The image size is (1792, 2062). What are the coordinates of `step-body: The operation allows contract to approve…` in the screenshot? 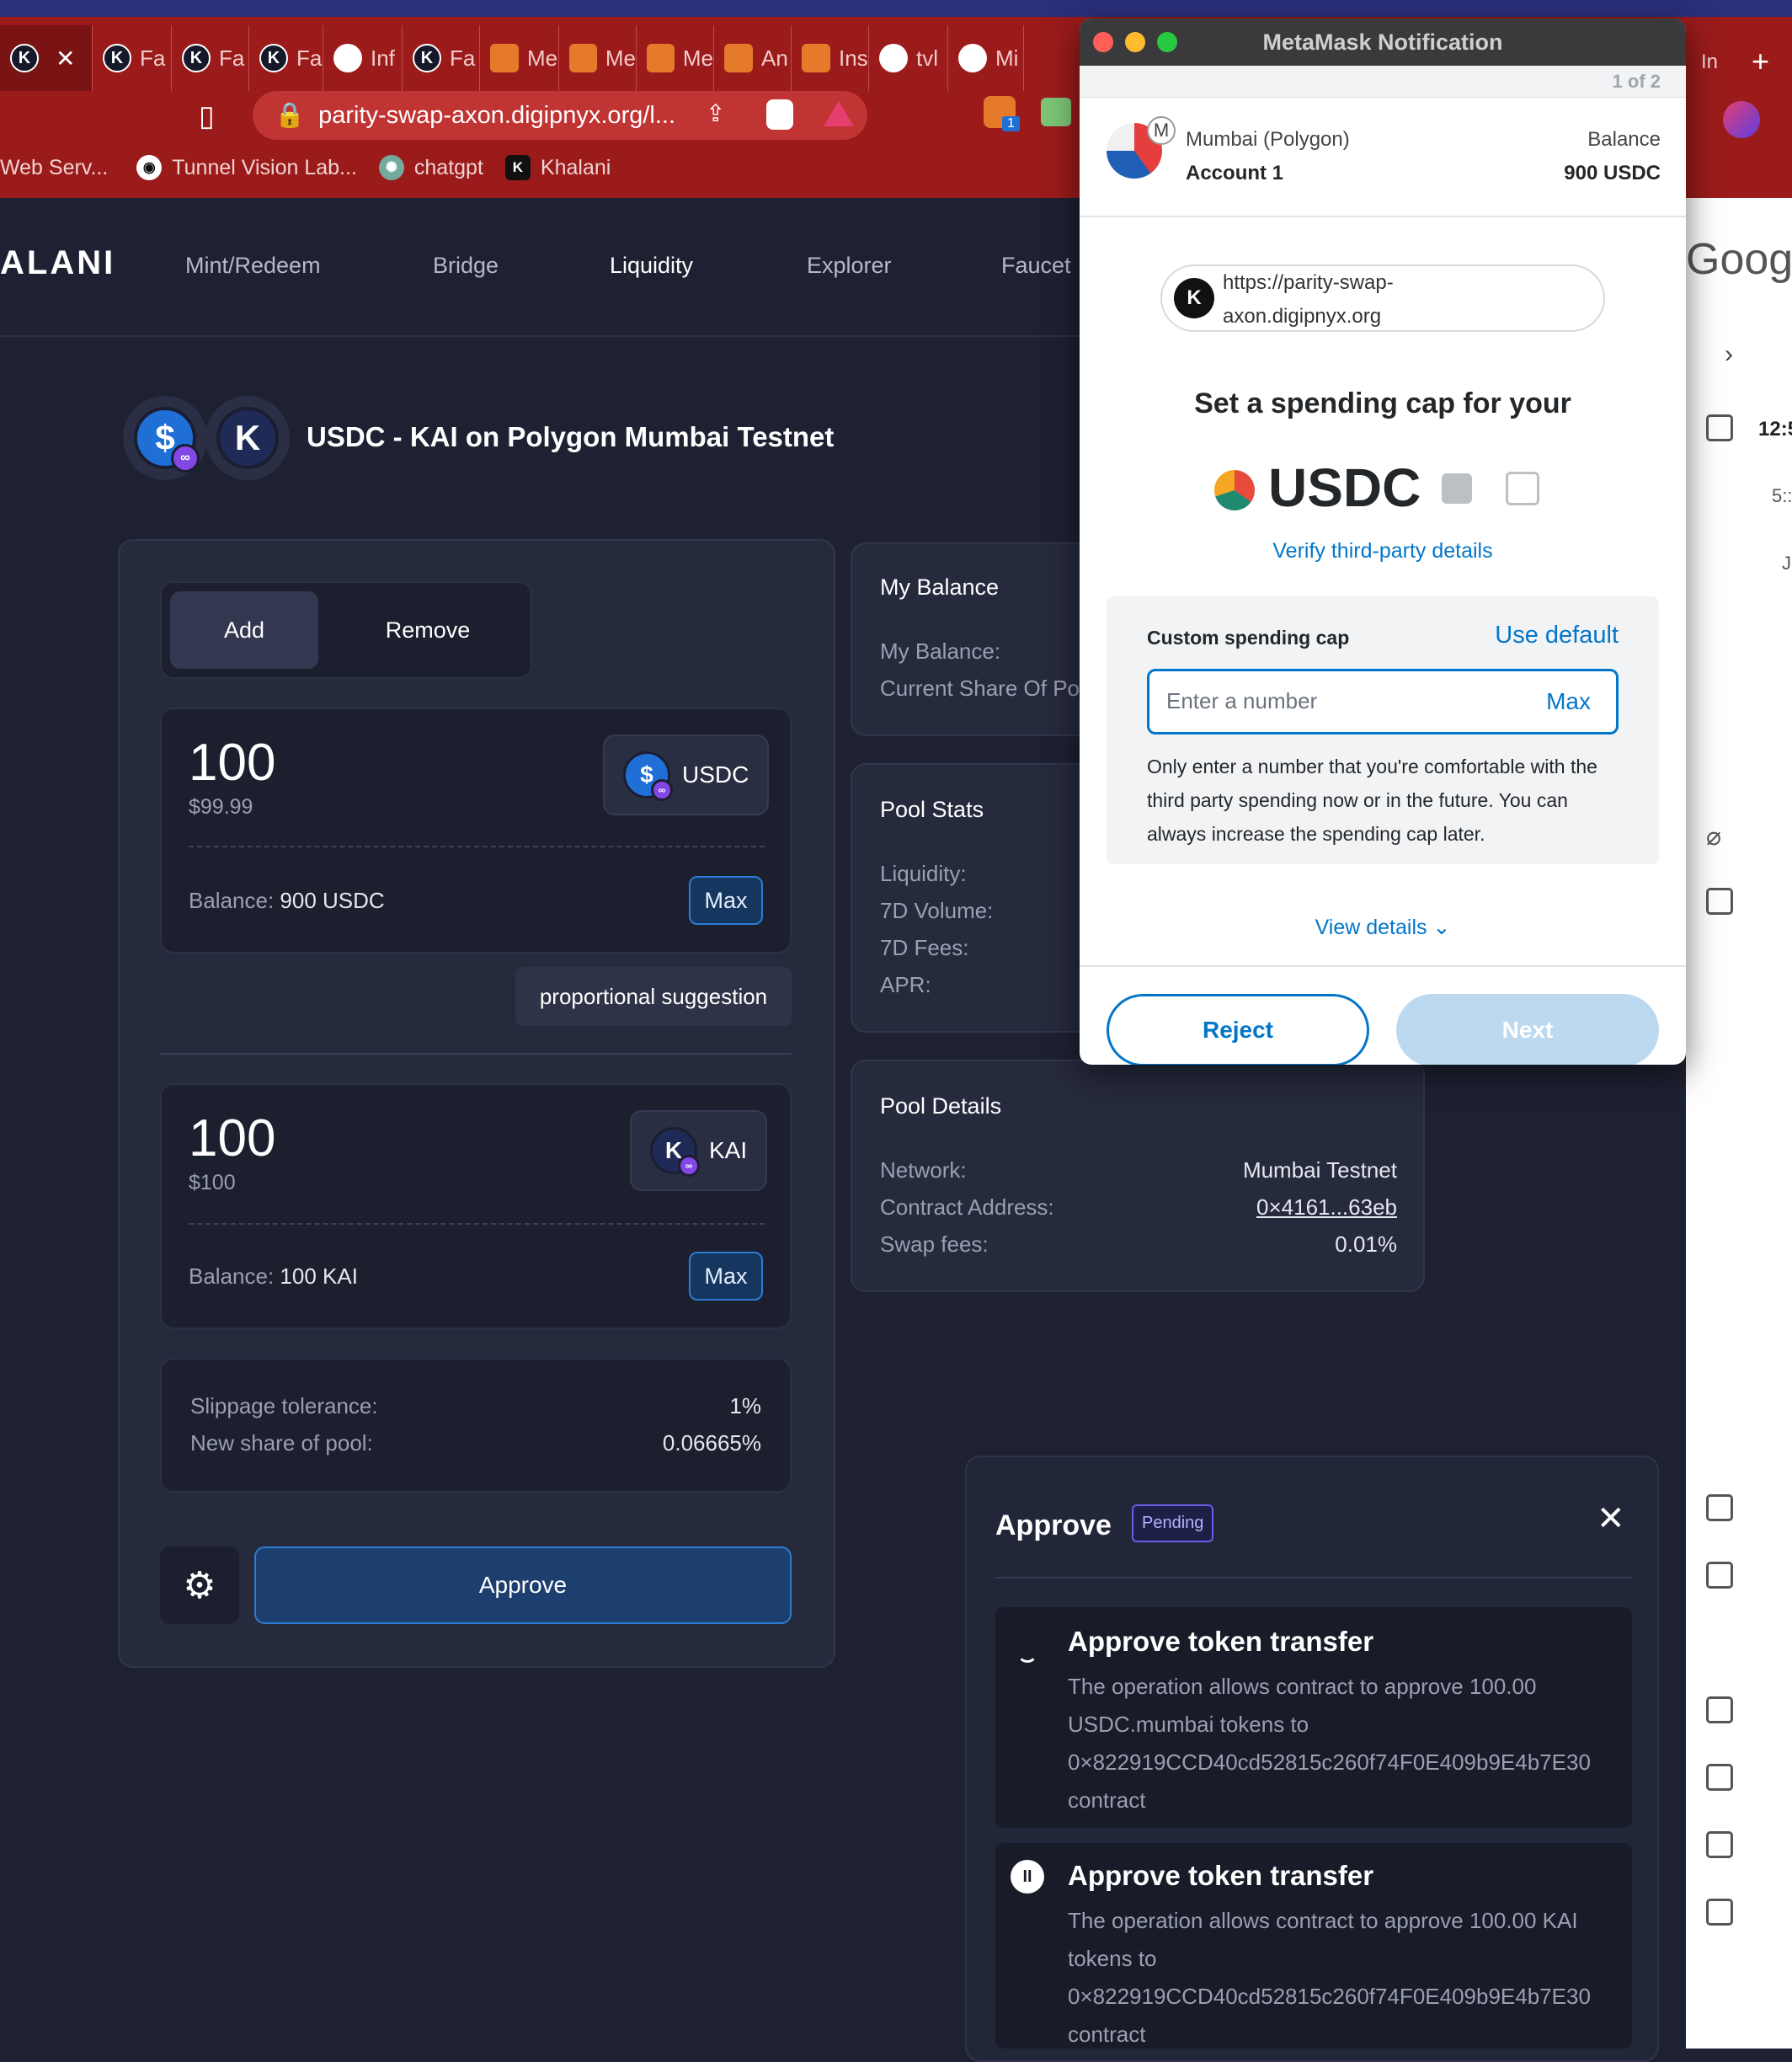 It's located at (1329, 1743).